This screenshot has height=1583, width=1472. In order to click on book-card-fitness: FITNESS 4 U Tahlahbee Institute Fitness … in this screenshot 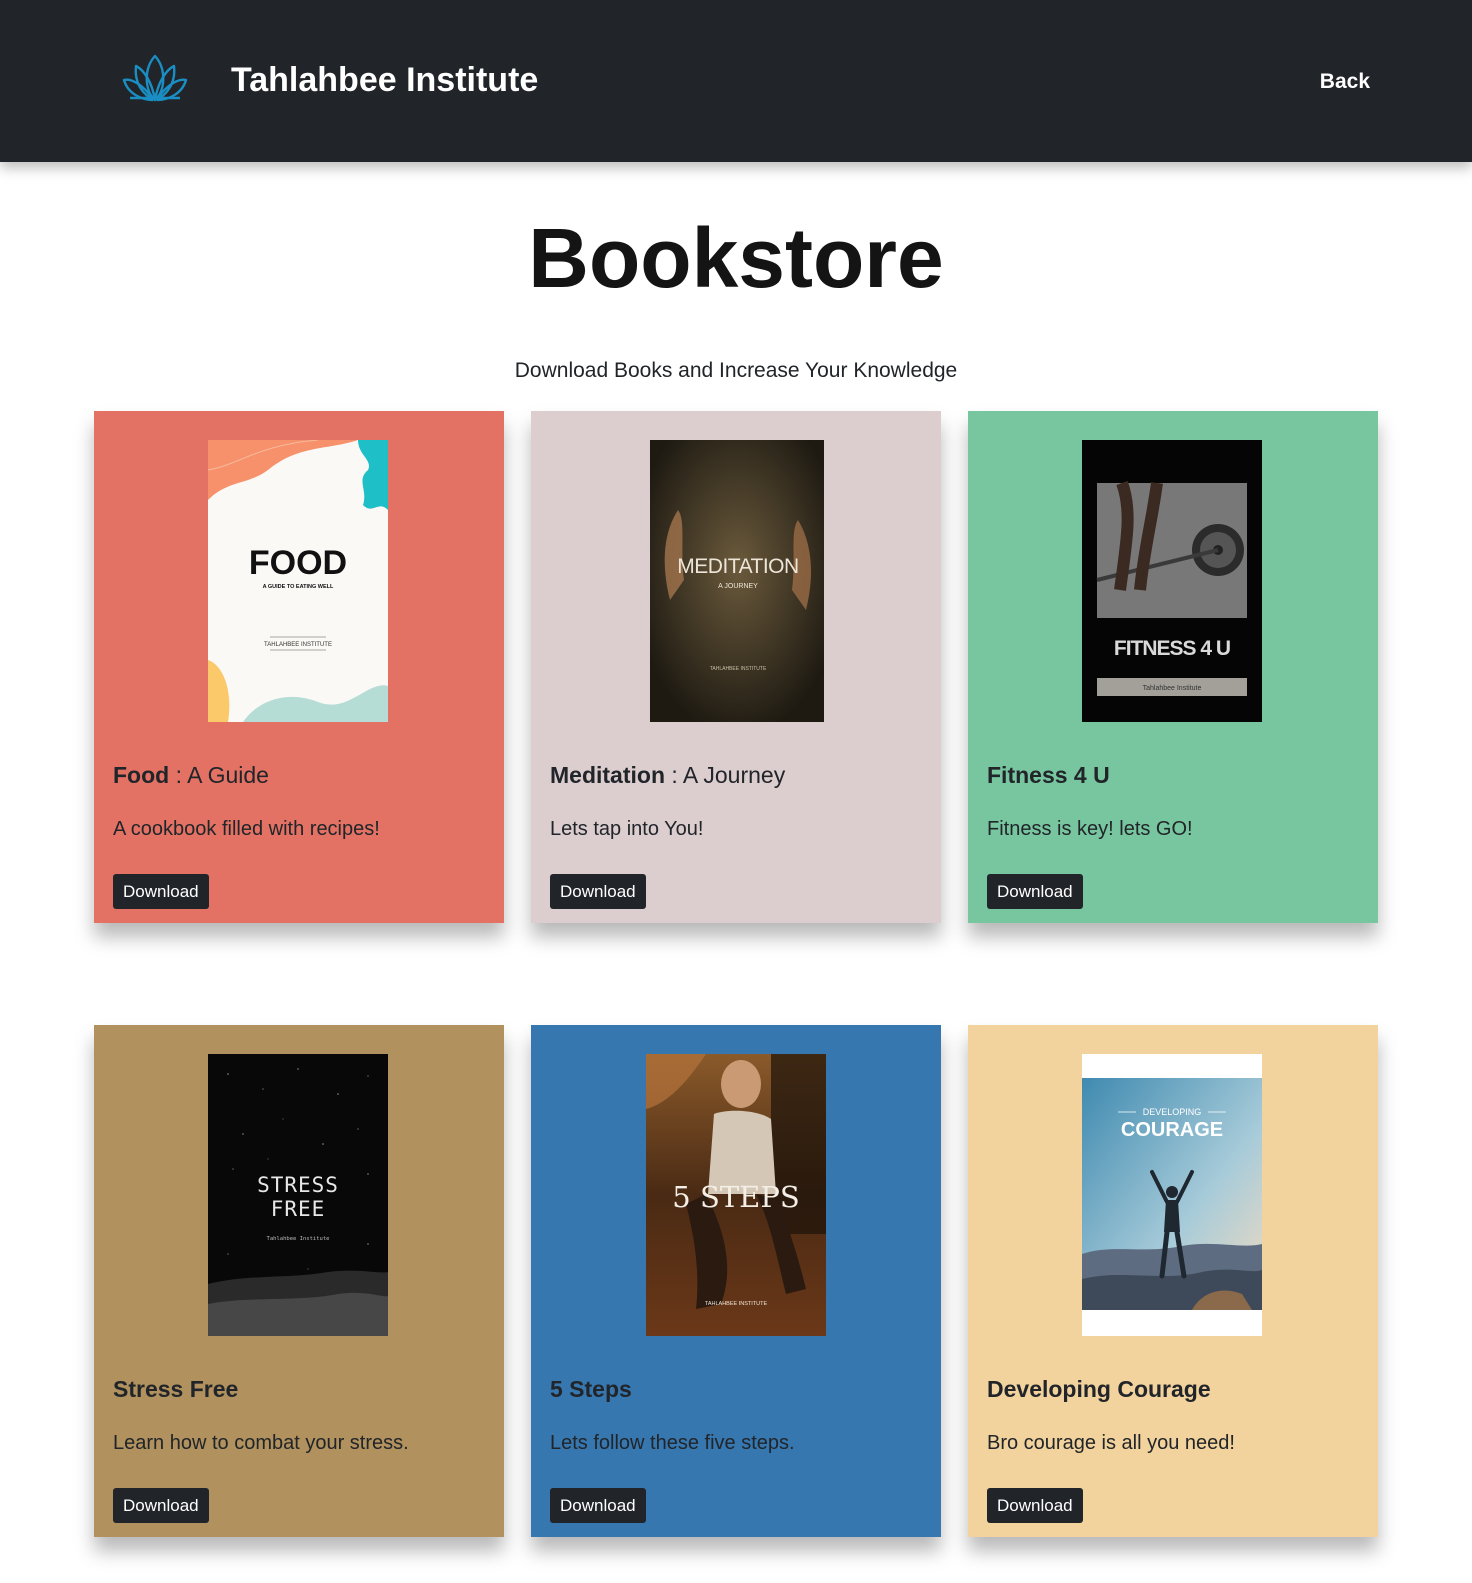, I will do `click(1173, 667)`.